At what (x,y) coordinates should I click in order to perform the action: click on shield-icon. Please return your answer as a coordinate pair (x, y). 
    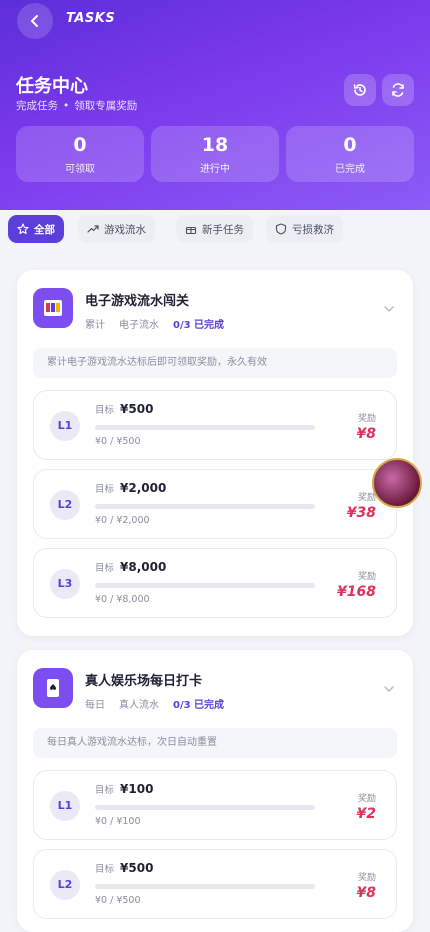
    Looking at the image, I should click on (281, 229).